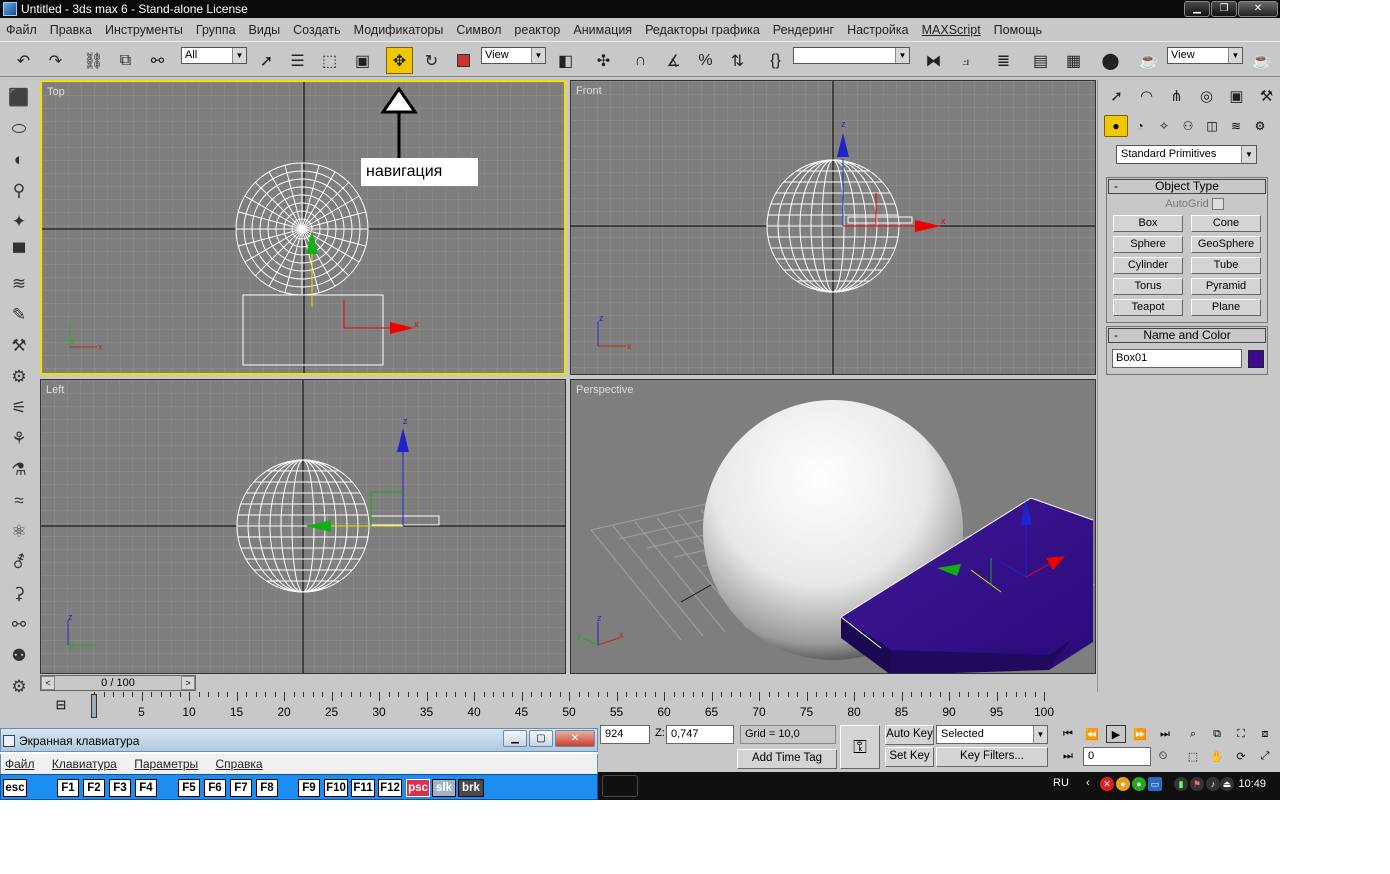 This screenshot has width=1390, height=874. What do you see at coordinates (19, 438) in the screenshot?
I see `cameras-icon: ⚘` at bounding box center [19, 438].